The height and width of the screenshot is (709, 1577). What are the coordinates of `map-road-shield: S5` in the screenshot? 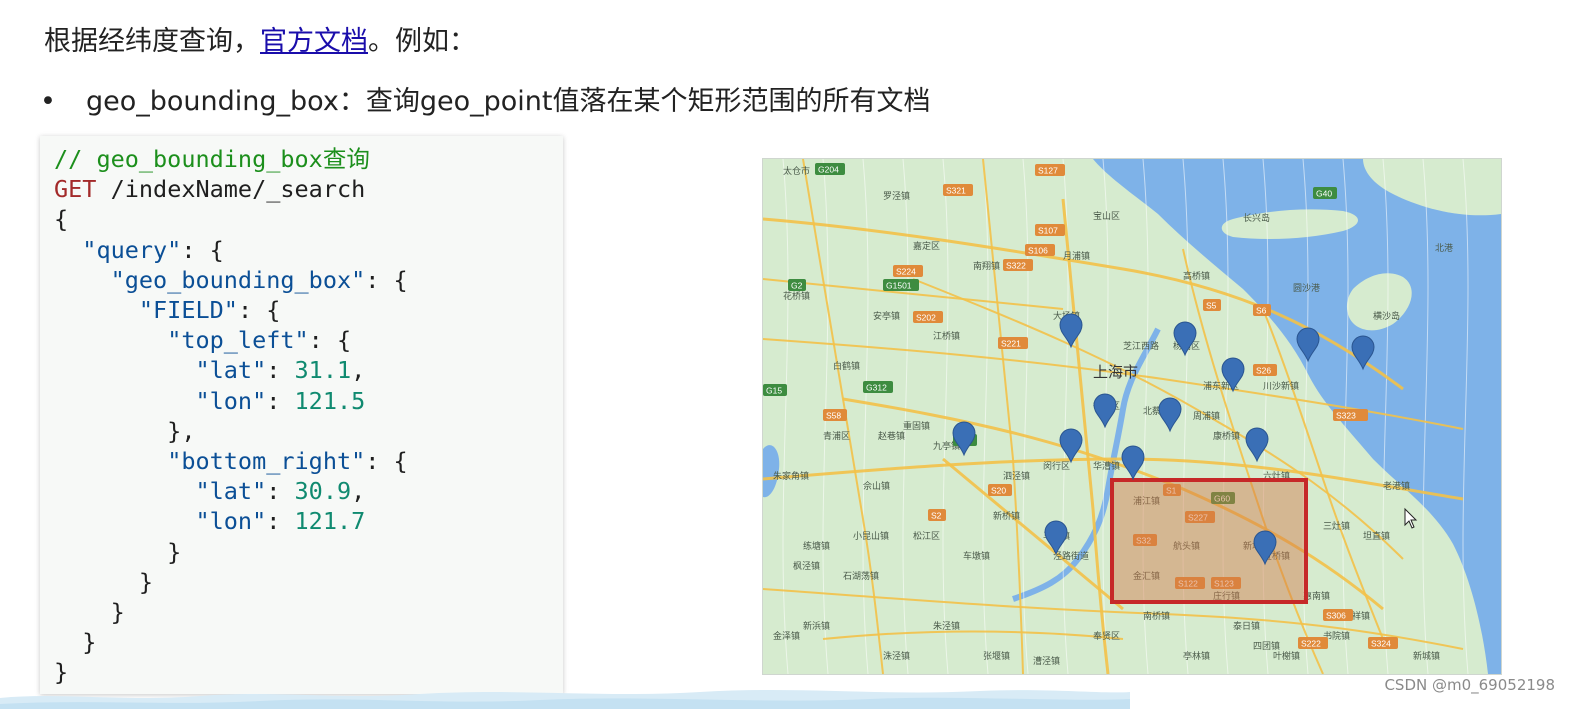 It's located at (1212, 305).